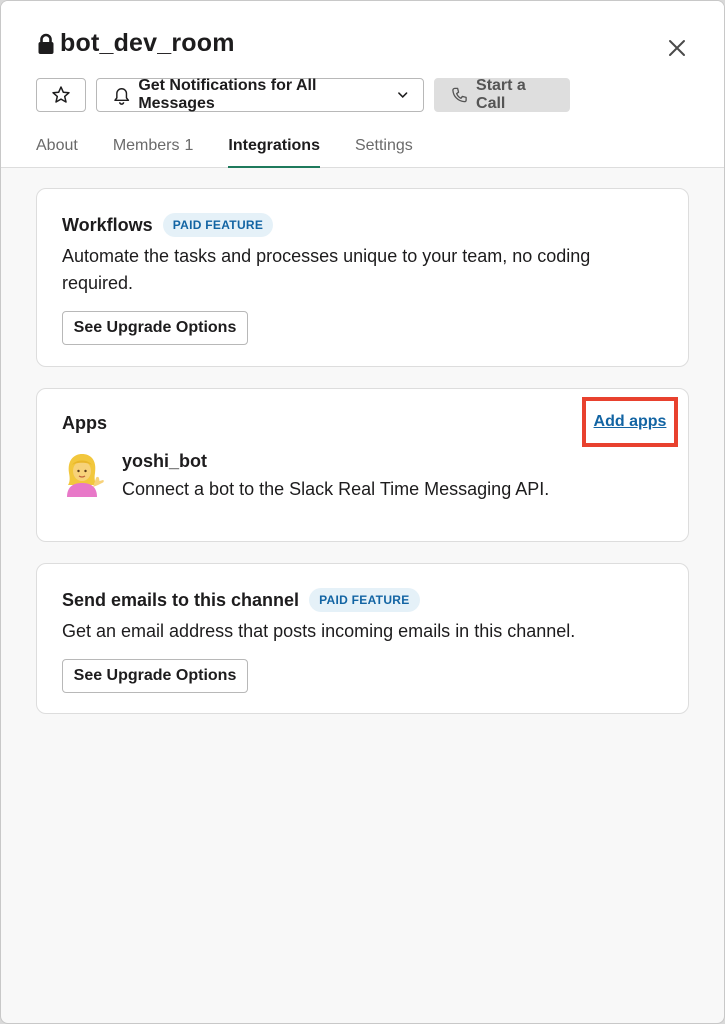 The height and width of the screenshot is (1024, 725). I want to click on star-icon, so click(61, 94).